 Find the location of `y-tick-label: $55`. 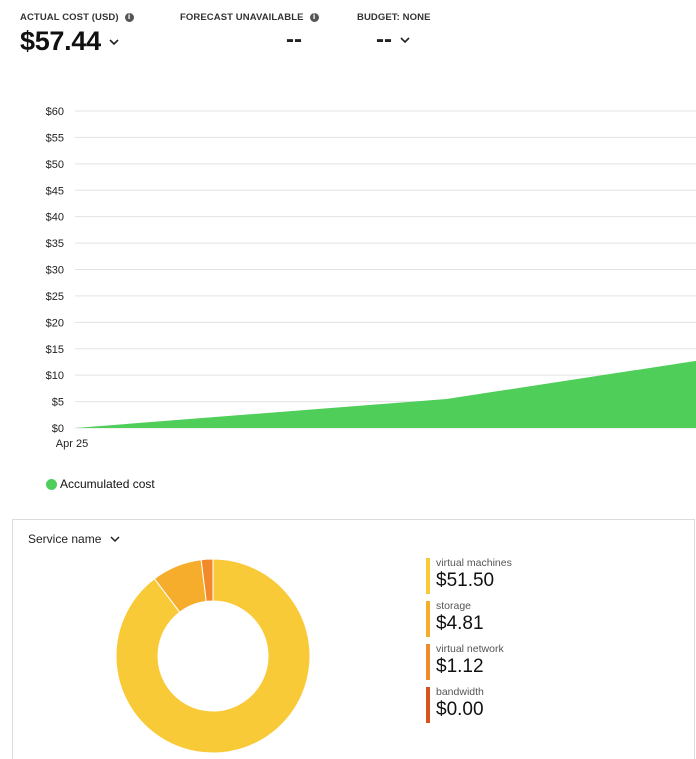

y-tick-label: $55 is located at coordinates (55, 138).